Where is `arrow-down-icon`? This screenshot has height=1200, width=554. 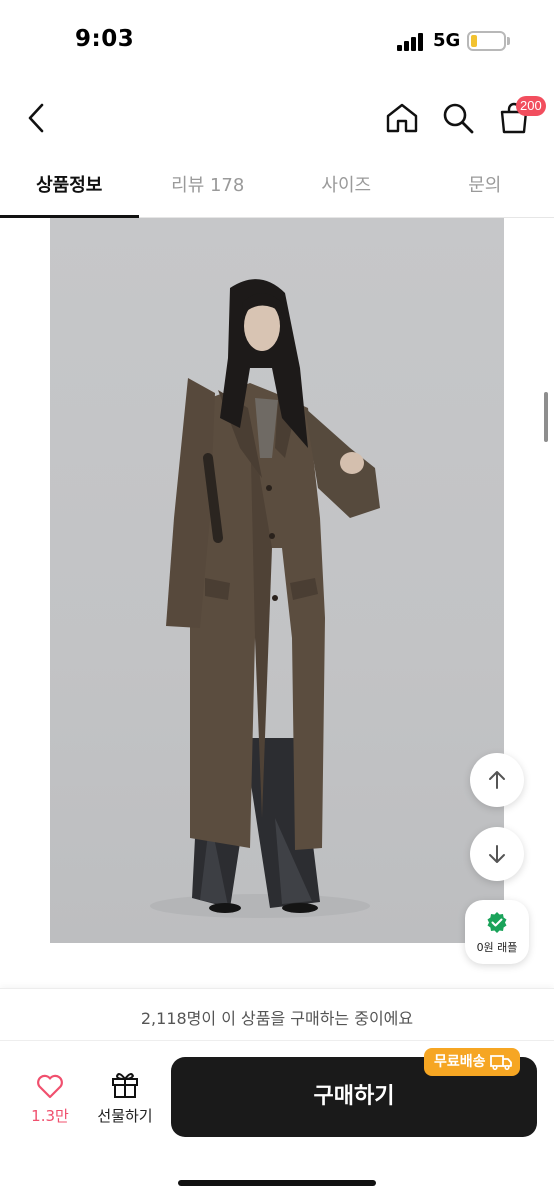
arrow-down-icon is located at coordinates (497, 854).